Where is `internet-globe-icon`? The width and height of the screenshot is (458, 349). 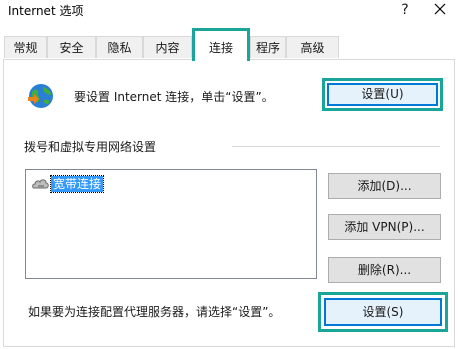
internet-globe-icon is located at coordinates (40, 96).